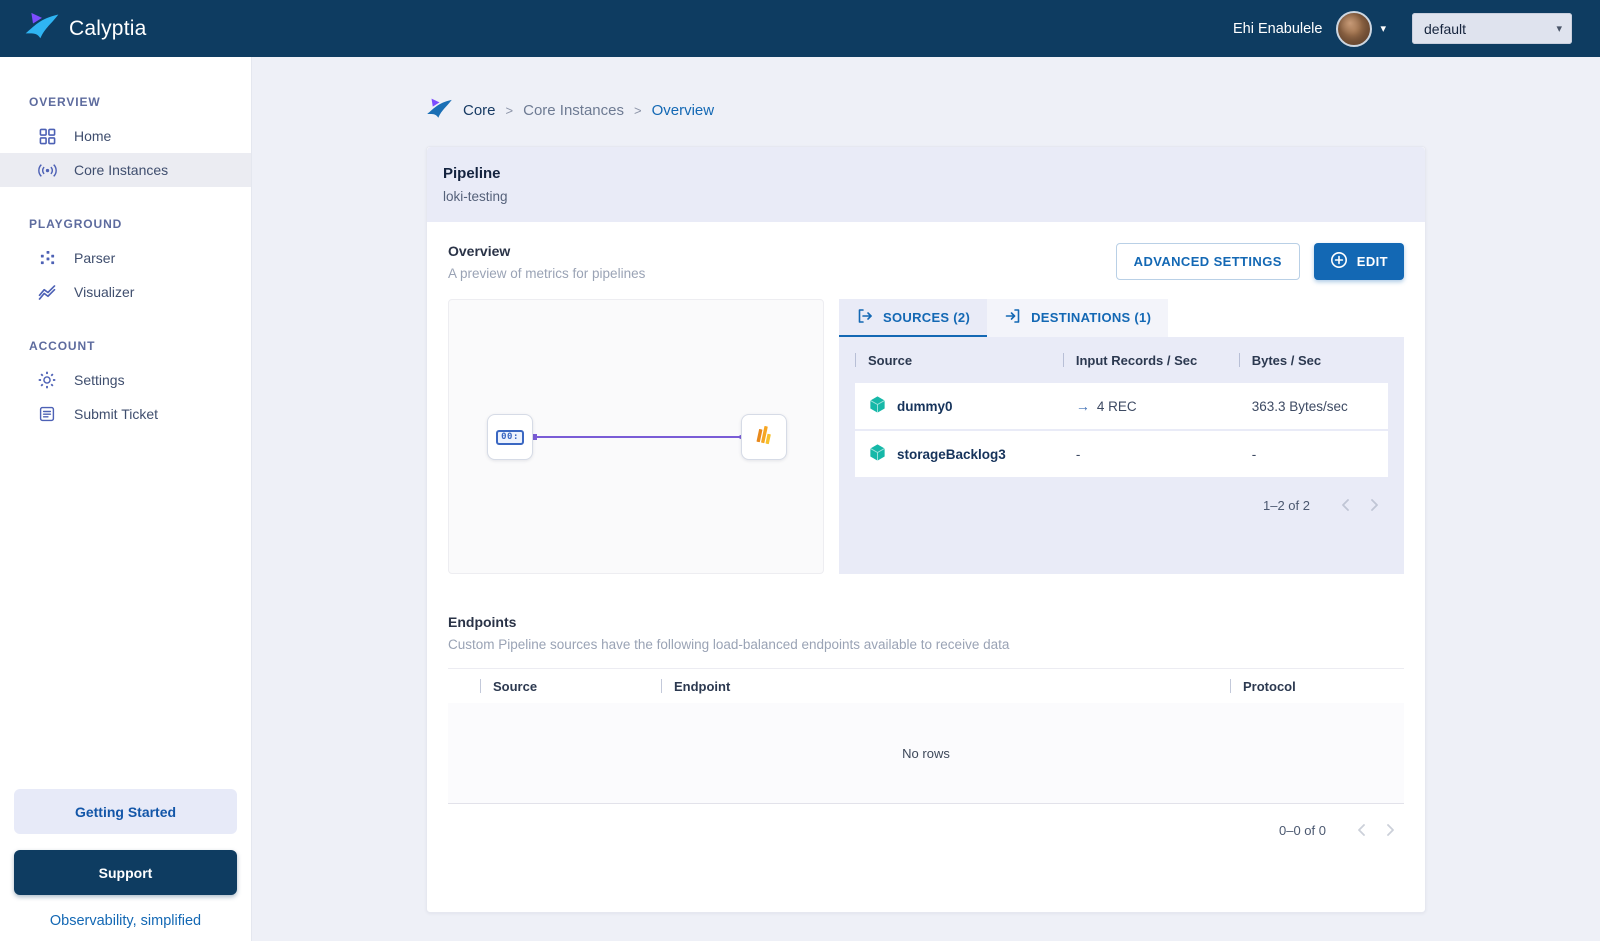 The height and width of the screenshot is (941, 1600). Describe the element at coordinates (125, 921) in the screenshot. I see `tagline: Observability, simplified` at that location.